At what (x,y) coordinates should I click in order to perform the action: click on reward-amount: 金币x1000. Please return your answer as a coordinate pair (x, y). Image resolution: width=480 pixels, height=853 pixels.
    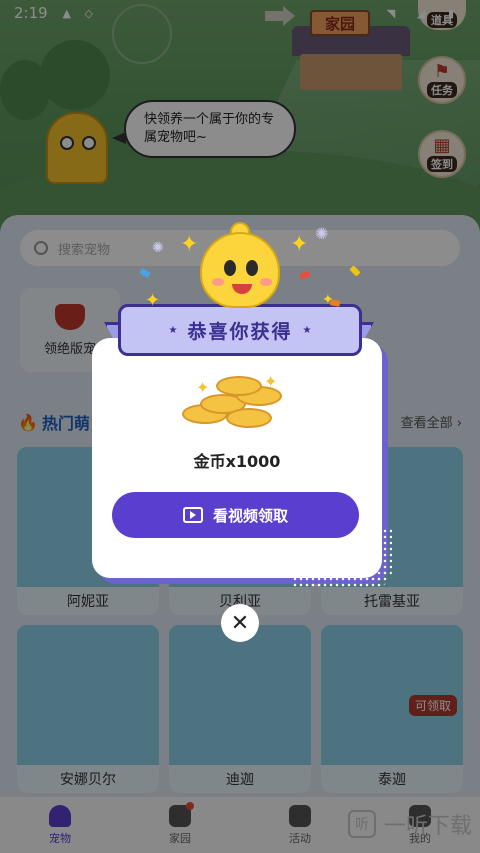
    Looking at the image, I should click on (237, 461).